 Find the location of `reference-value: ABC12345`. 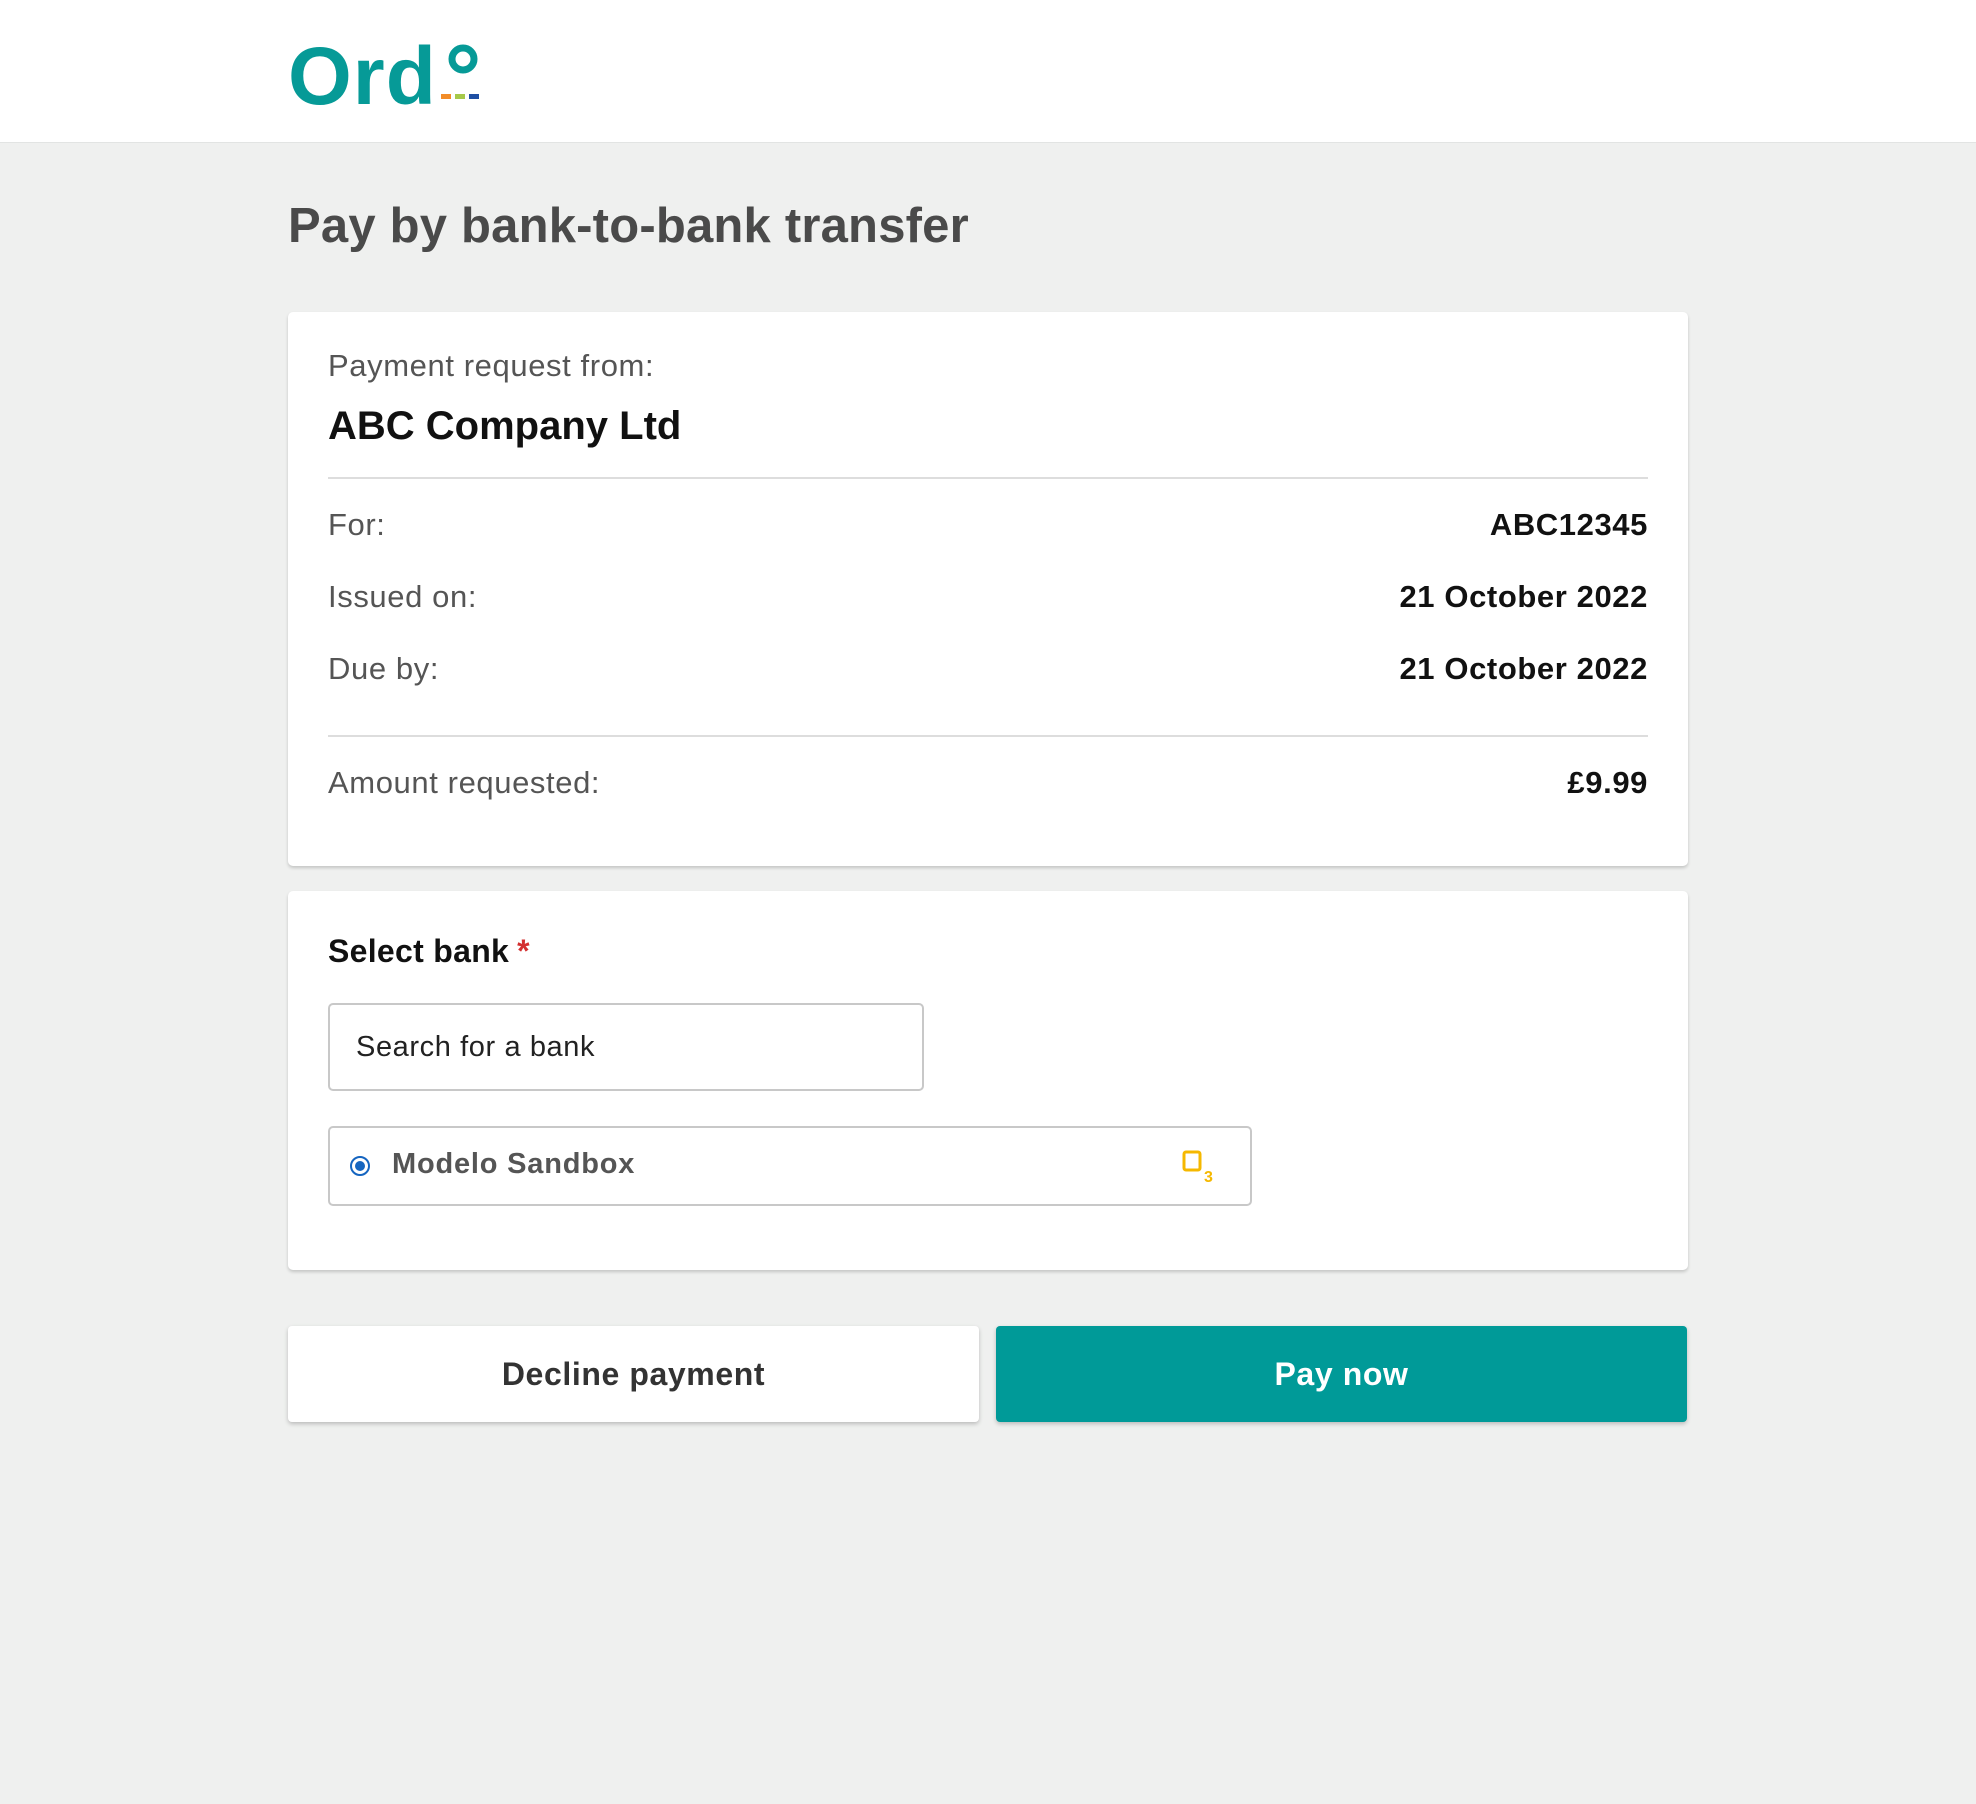

reference-value: ABC12345 is located at coordinates (1568, 524).